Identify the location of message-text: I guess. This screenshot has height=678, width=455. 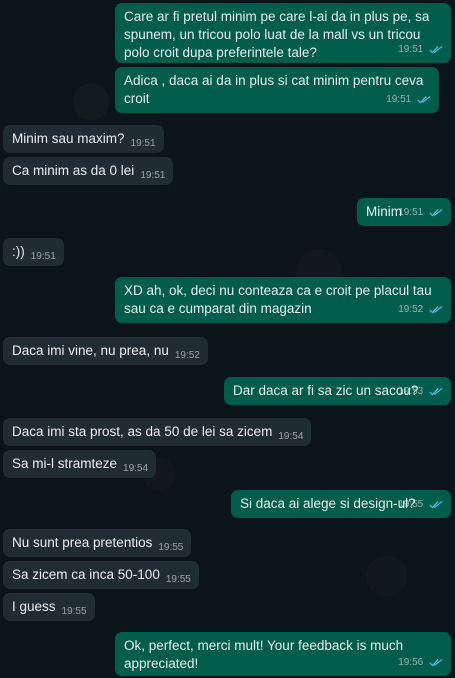
(34, 606).